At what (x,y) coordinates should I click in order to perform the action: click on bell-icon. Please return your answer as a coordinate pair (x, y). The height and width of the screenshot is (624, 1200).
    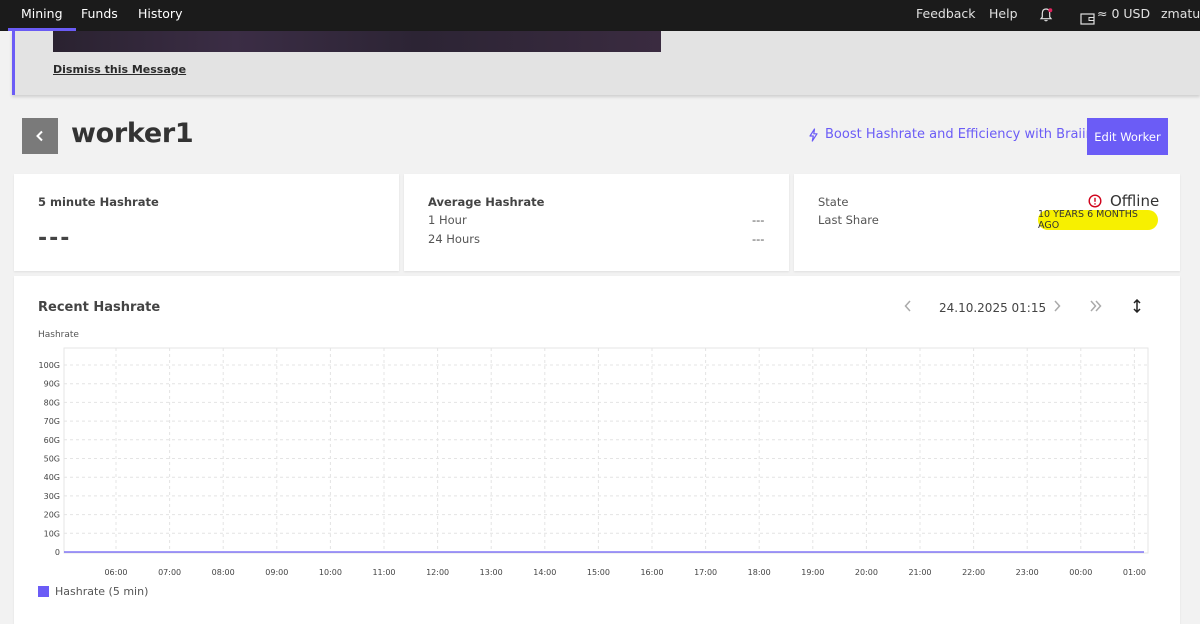
    Looking at the image, I should click on (1046, 14).